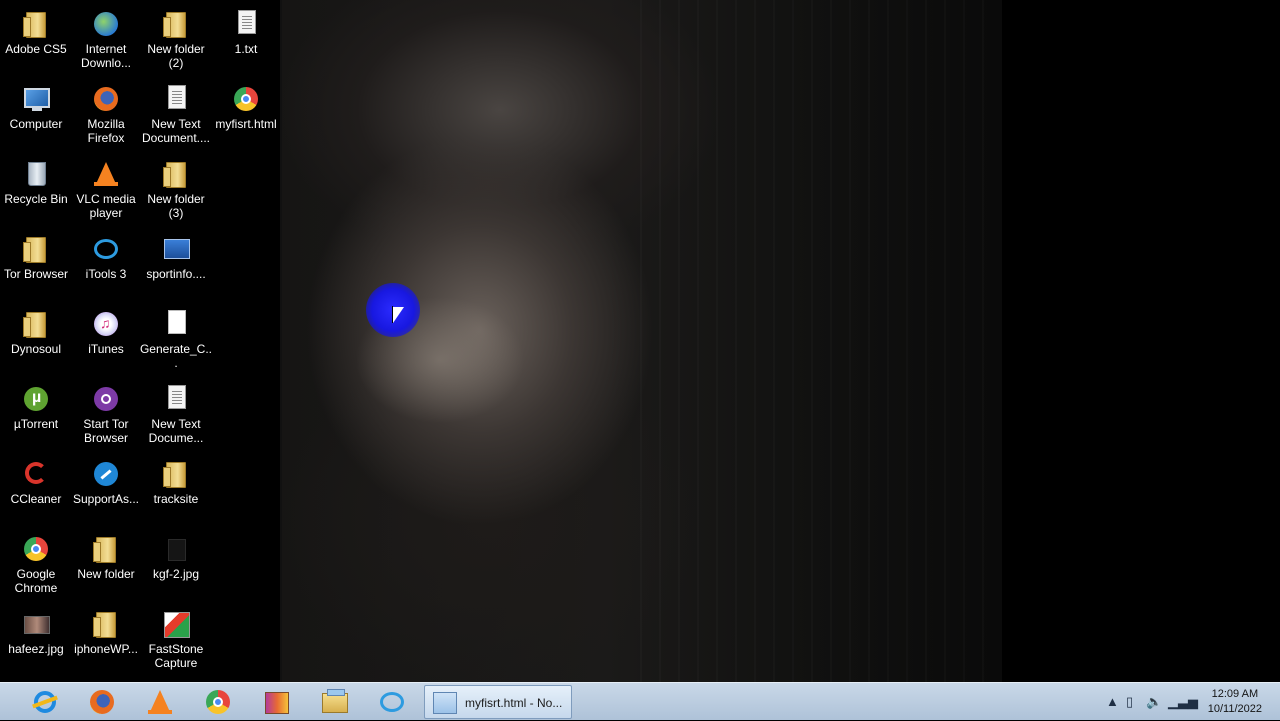 The height and width of the screenshot is (721, 1280). What do you see at coordinates (35, 274) in the screenshot?
I see `desktop-icon-label: Tor Browser` at bounding box center [35, 274].